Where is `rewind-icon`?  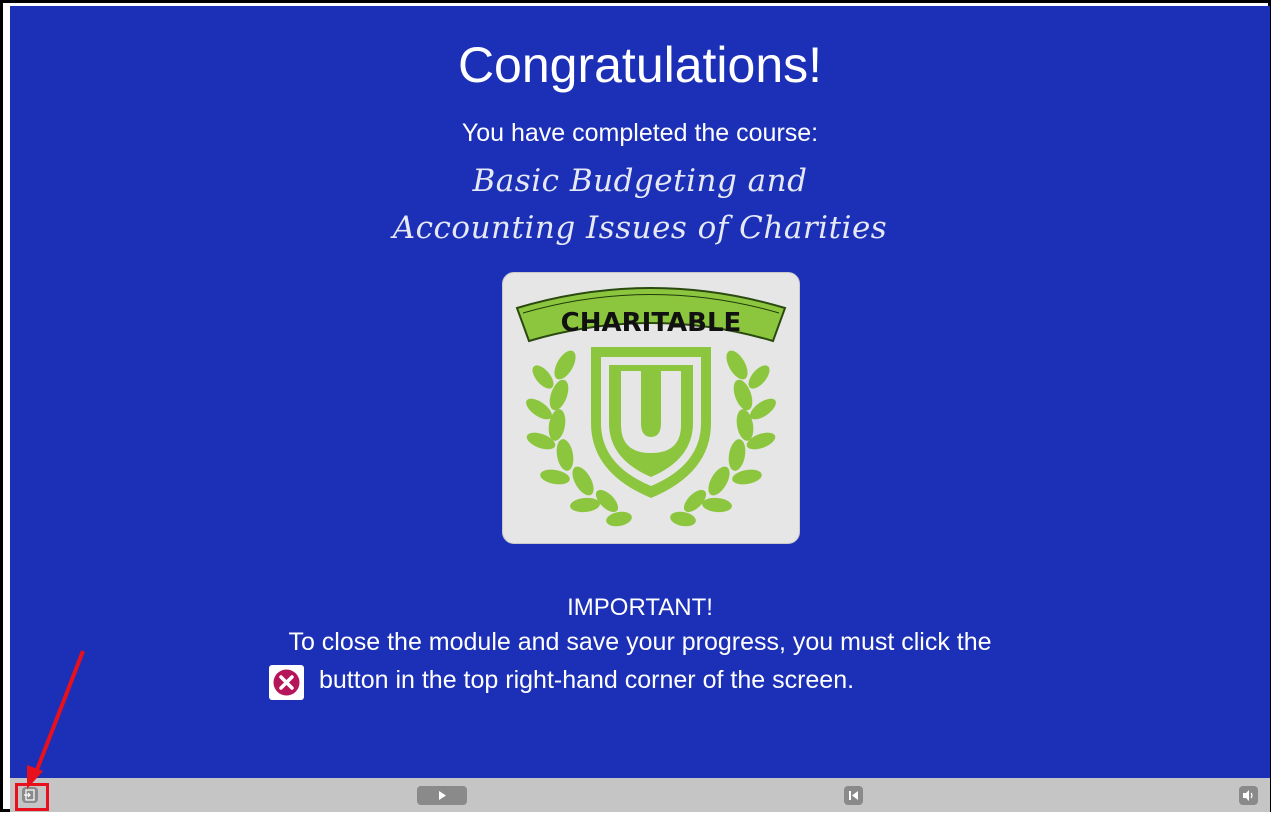
rewind-icon is located at coordinates (853, 795).